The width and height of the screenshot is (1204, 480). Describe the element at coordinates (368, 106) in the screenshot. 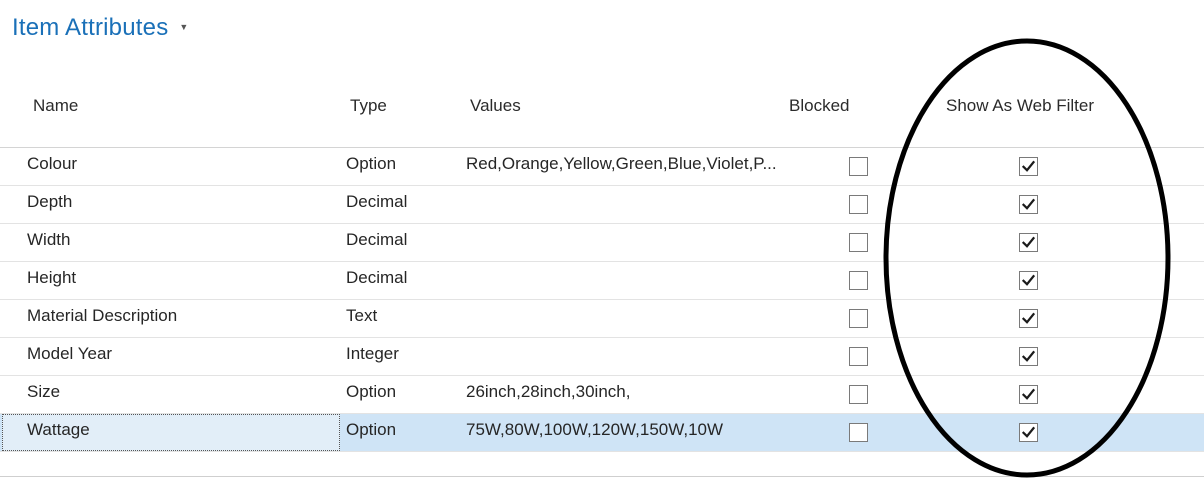

I see `column-header-type: Type` at that location.